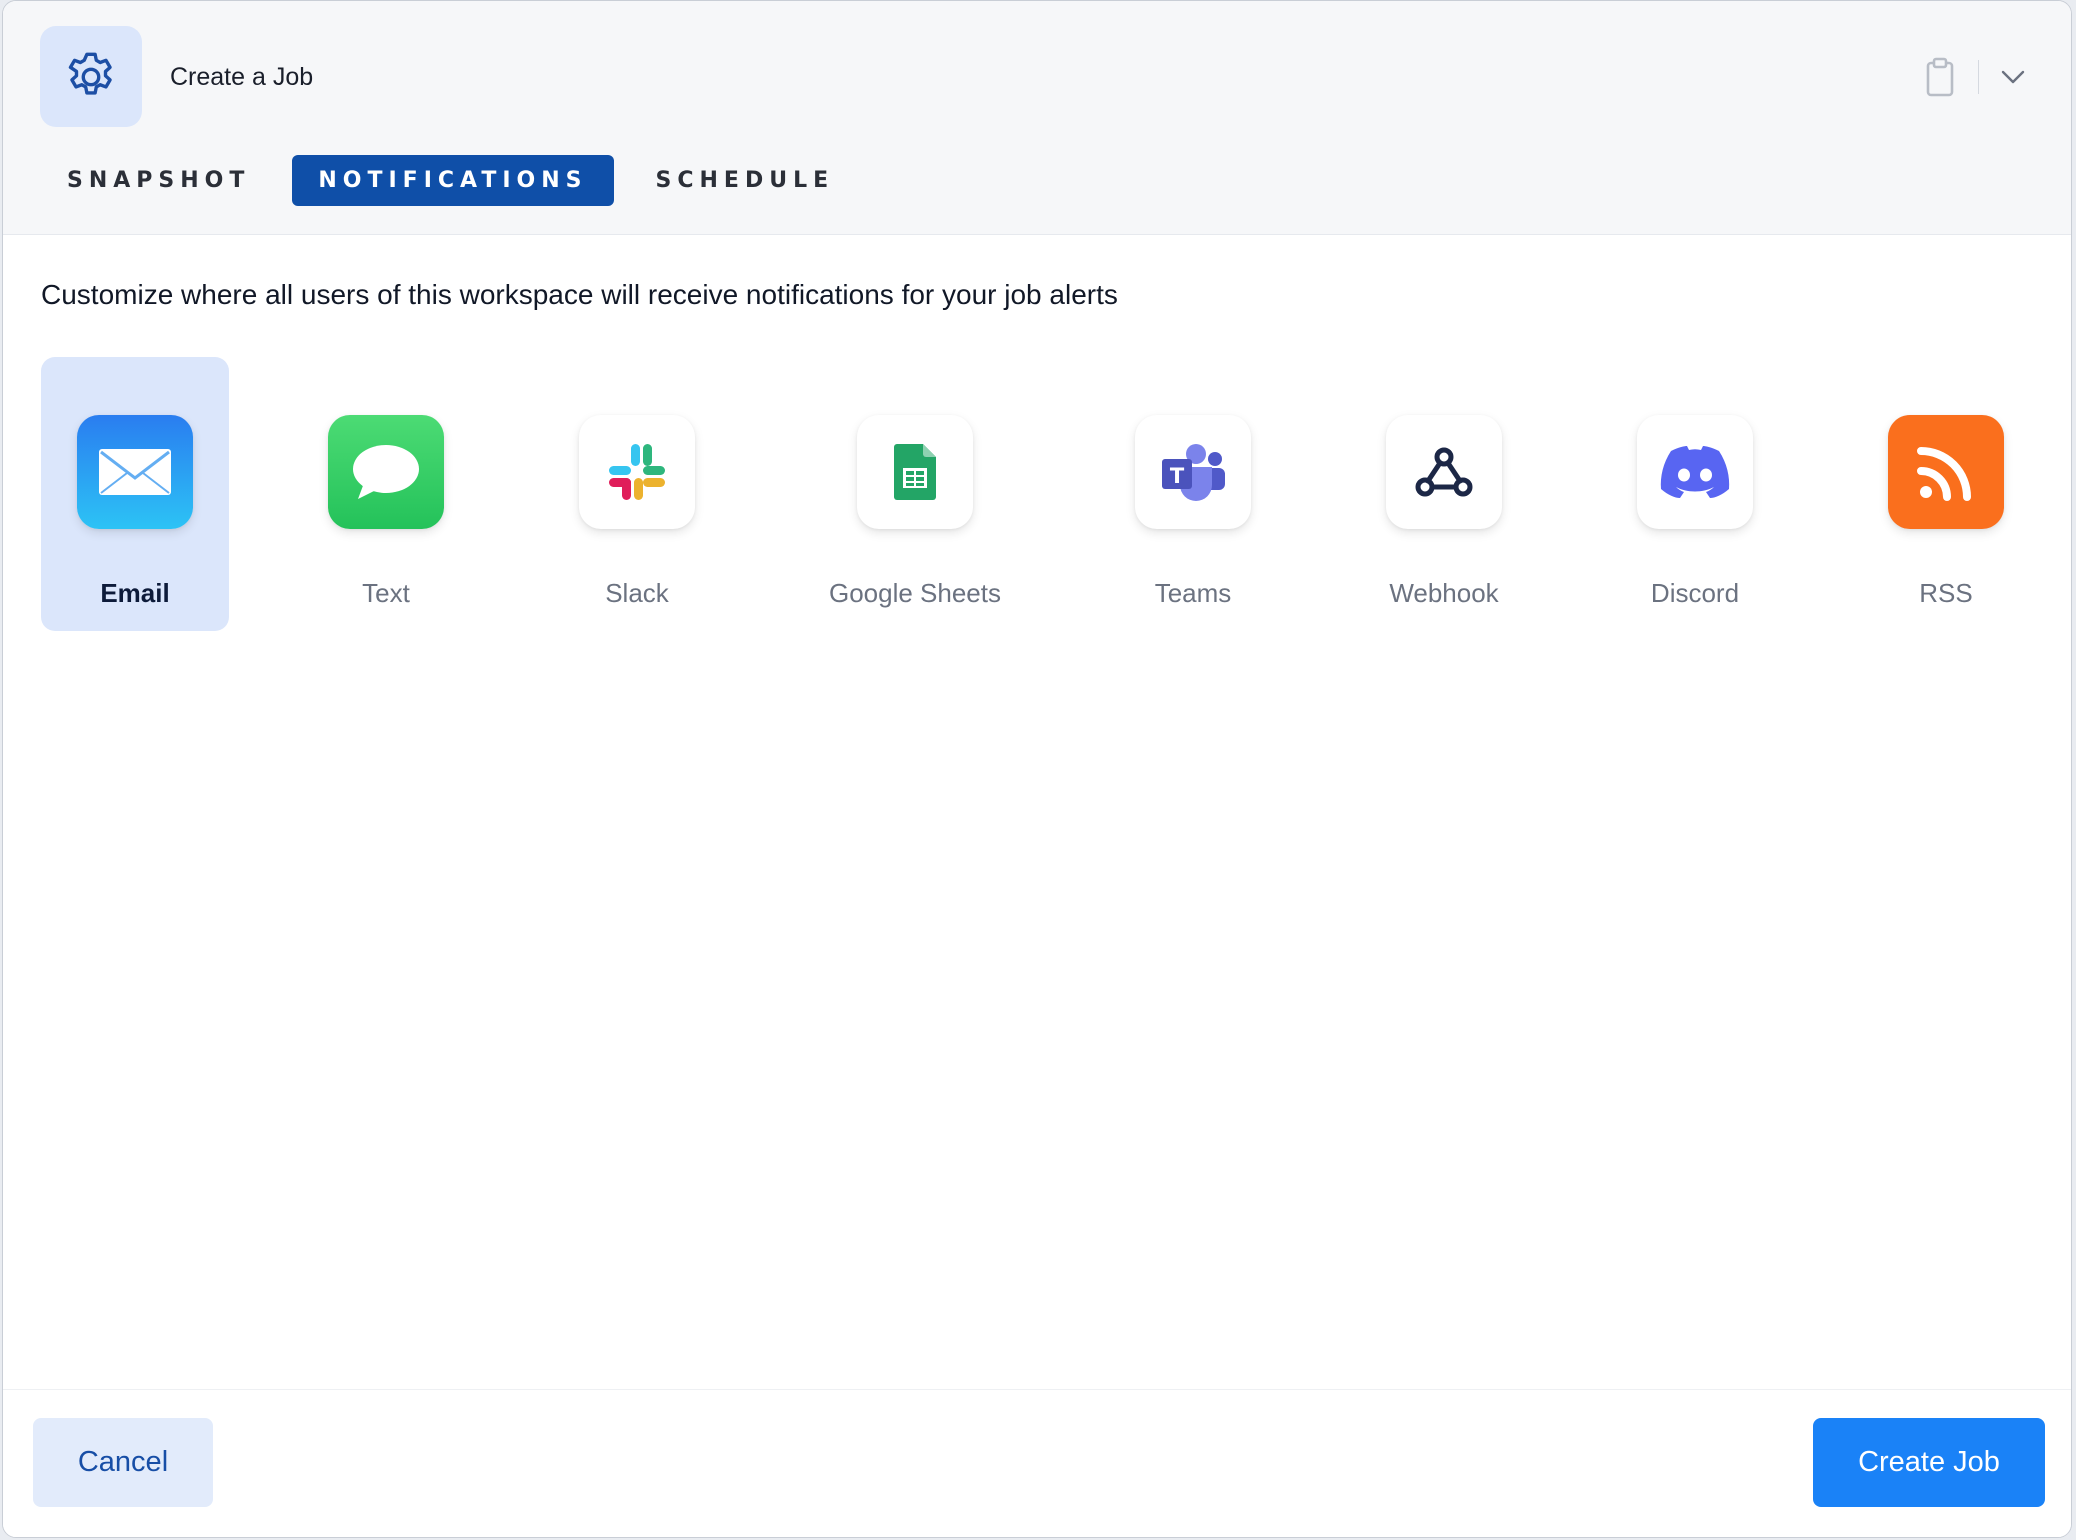 Image resolution: width=2076 pixels, height=1540 pixels. What do you see at coordinates (123, 1462) in the screenshot?
I see `cancel-button: Cancel` at bounding box center [123, 1462].